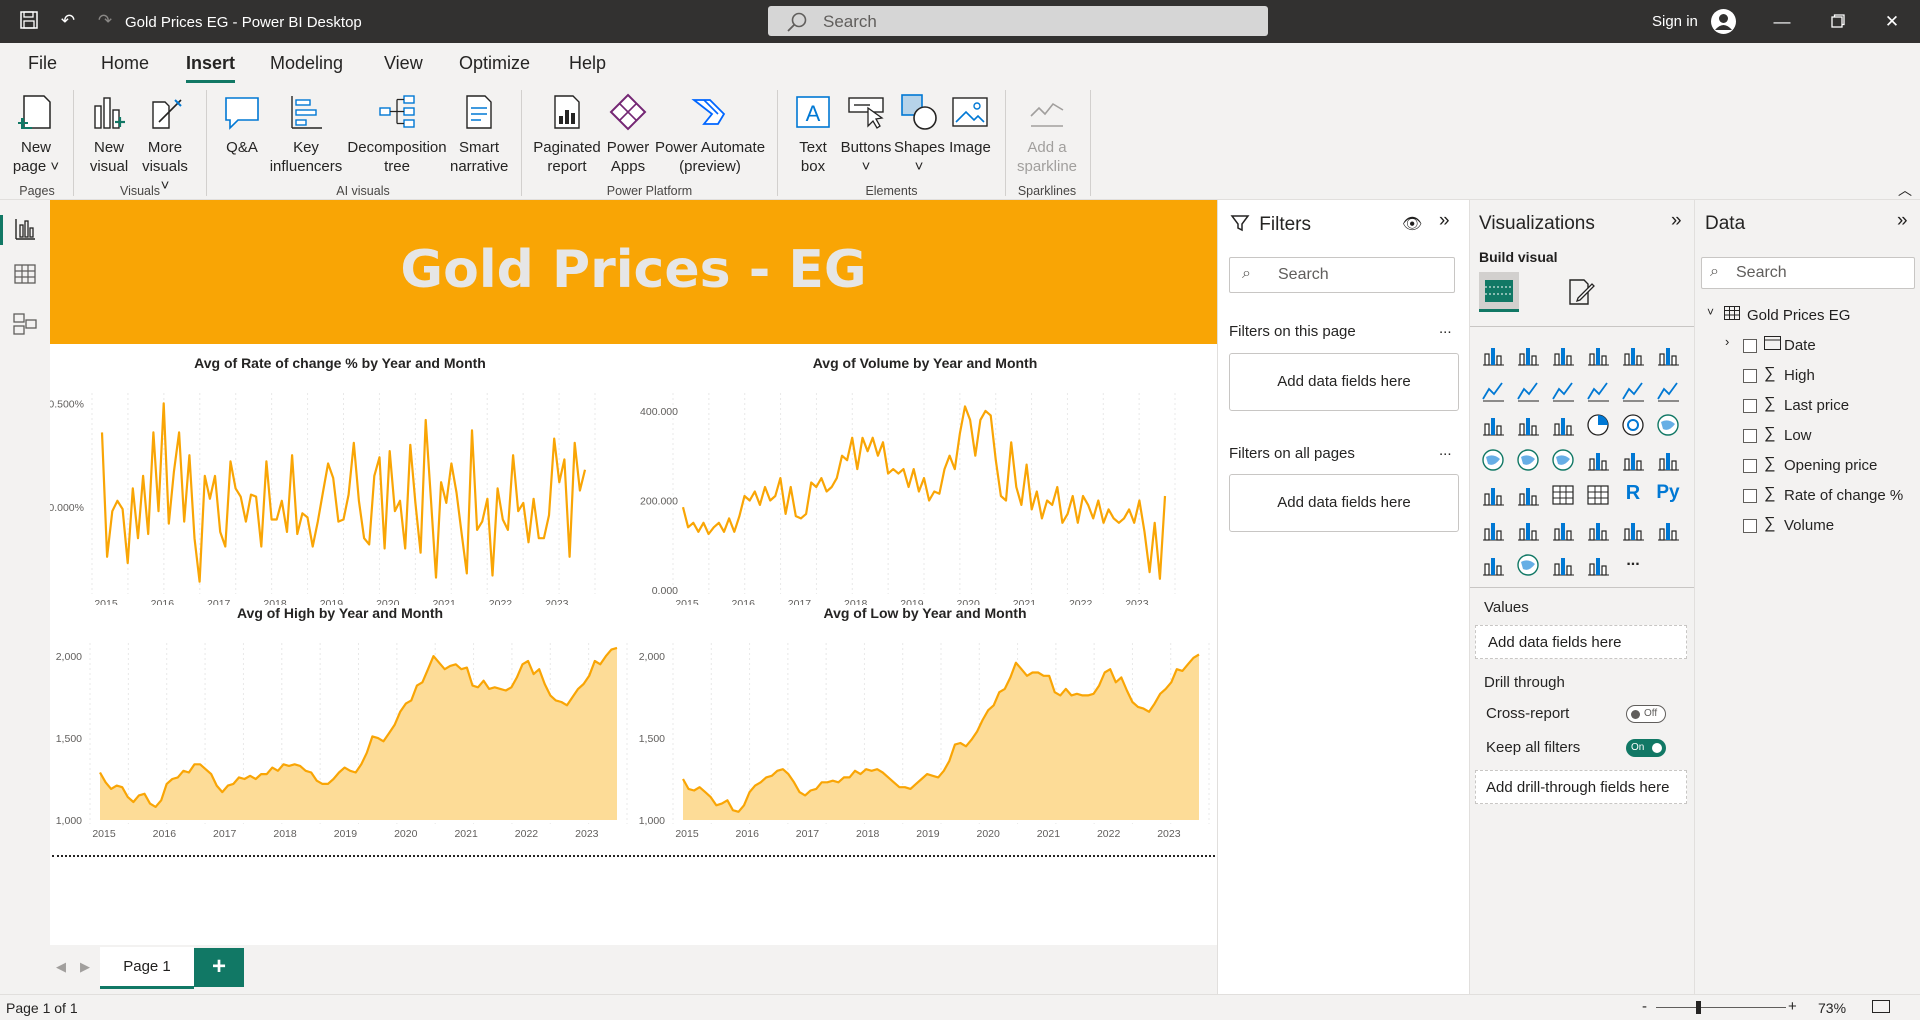 Image resolution: width=1920 pixels, height=1020 pixels. I want to click on buttons-button: Buttons ˅, so click(866, 134).